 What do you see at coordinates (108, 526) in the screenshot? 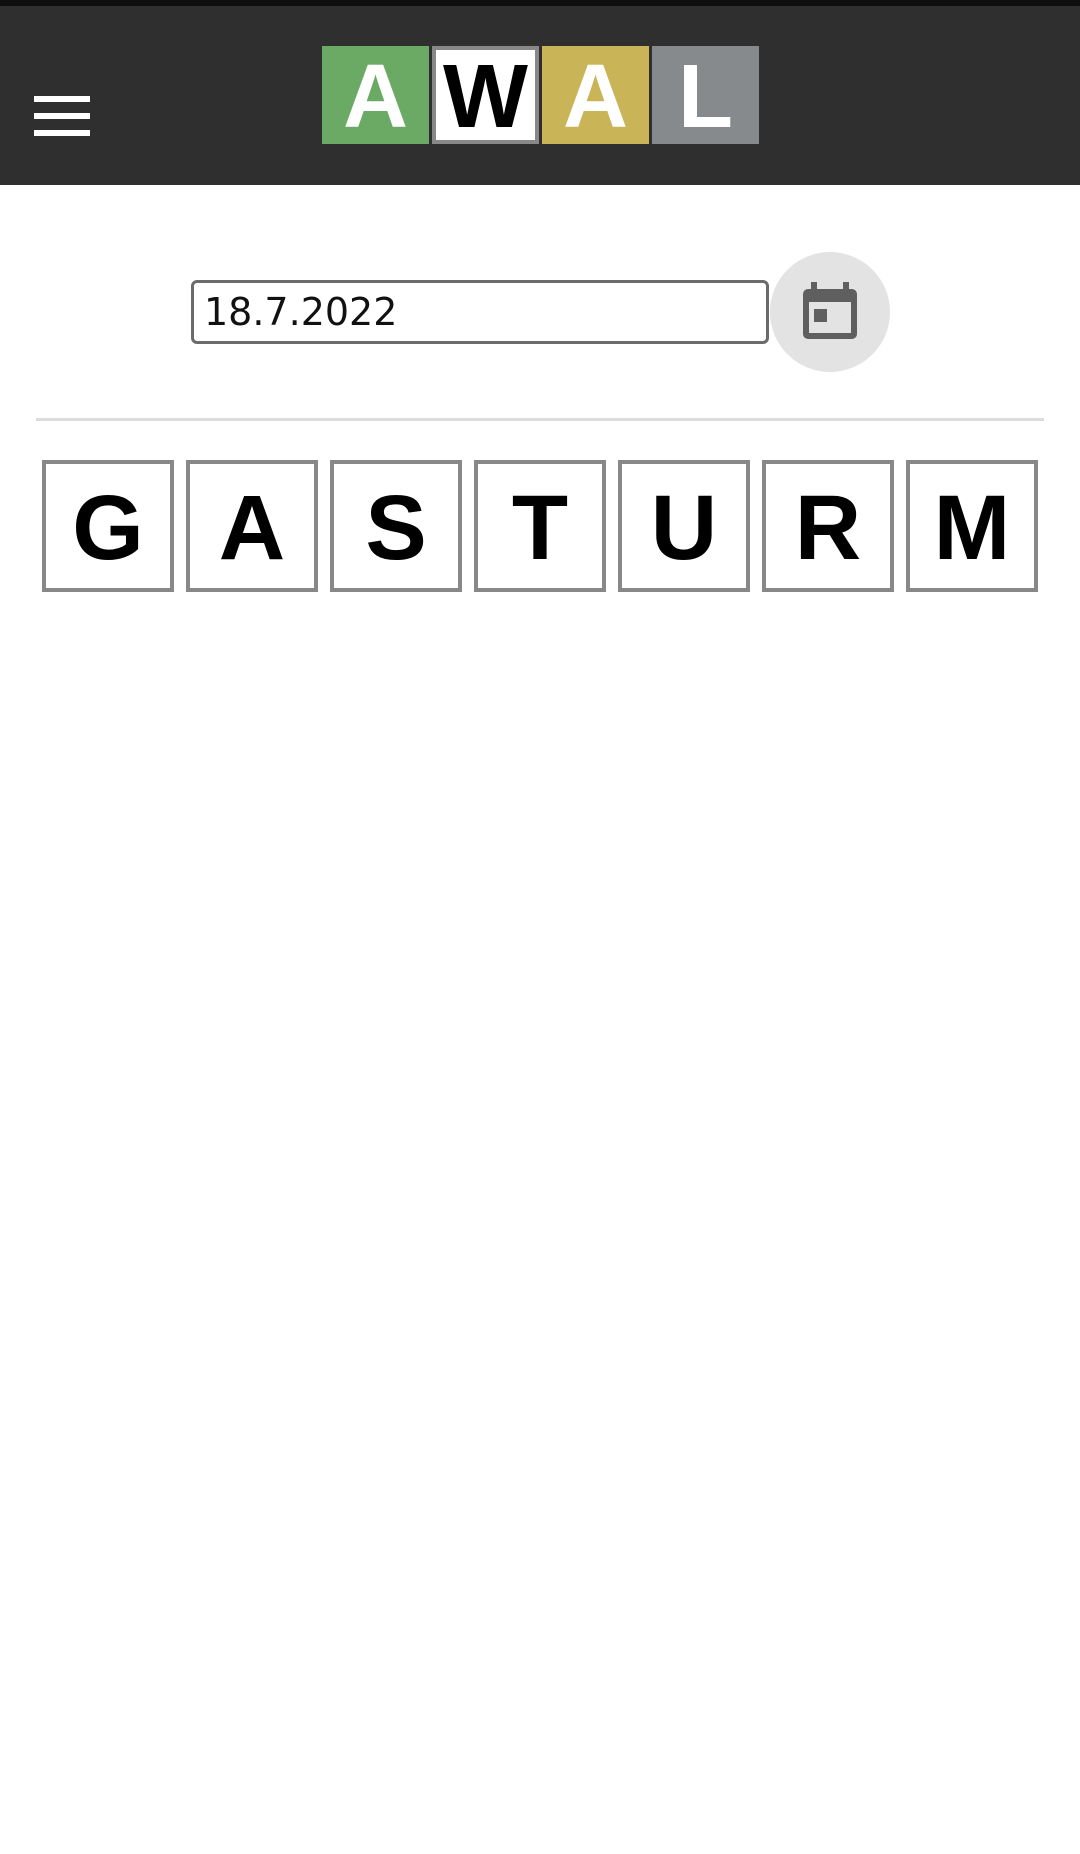
I see `letter-tile: G` at bounding box center [108, 526].